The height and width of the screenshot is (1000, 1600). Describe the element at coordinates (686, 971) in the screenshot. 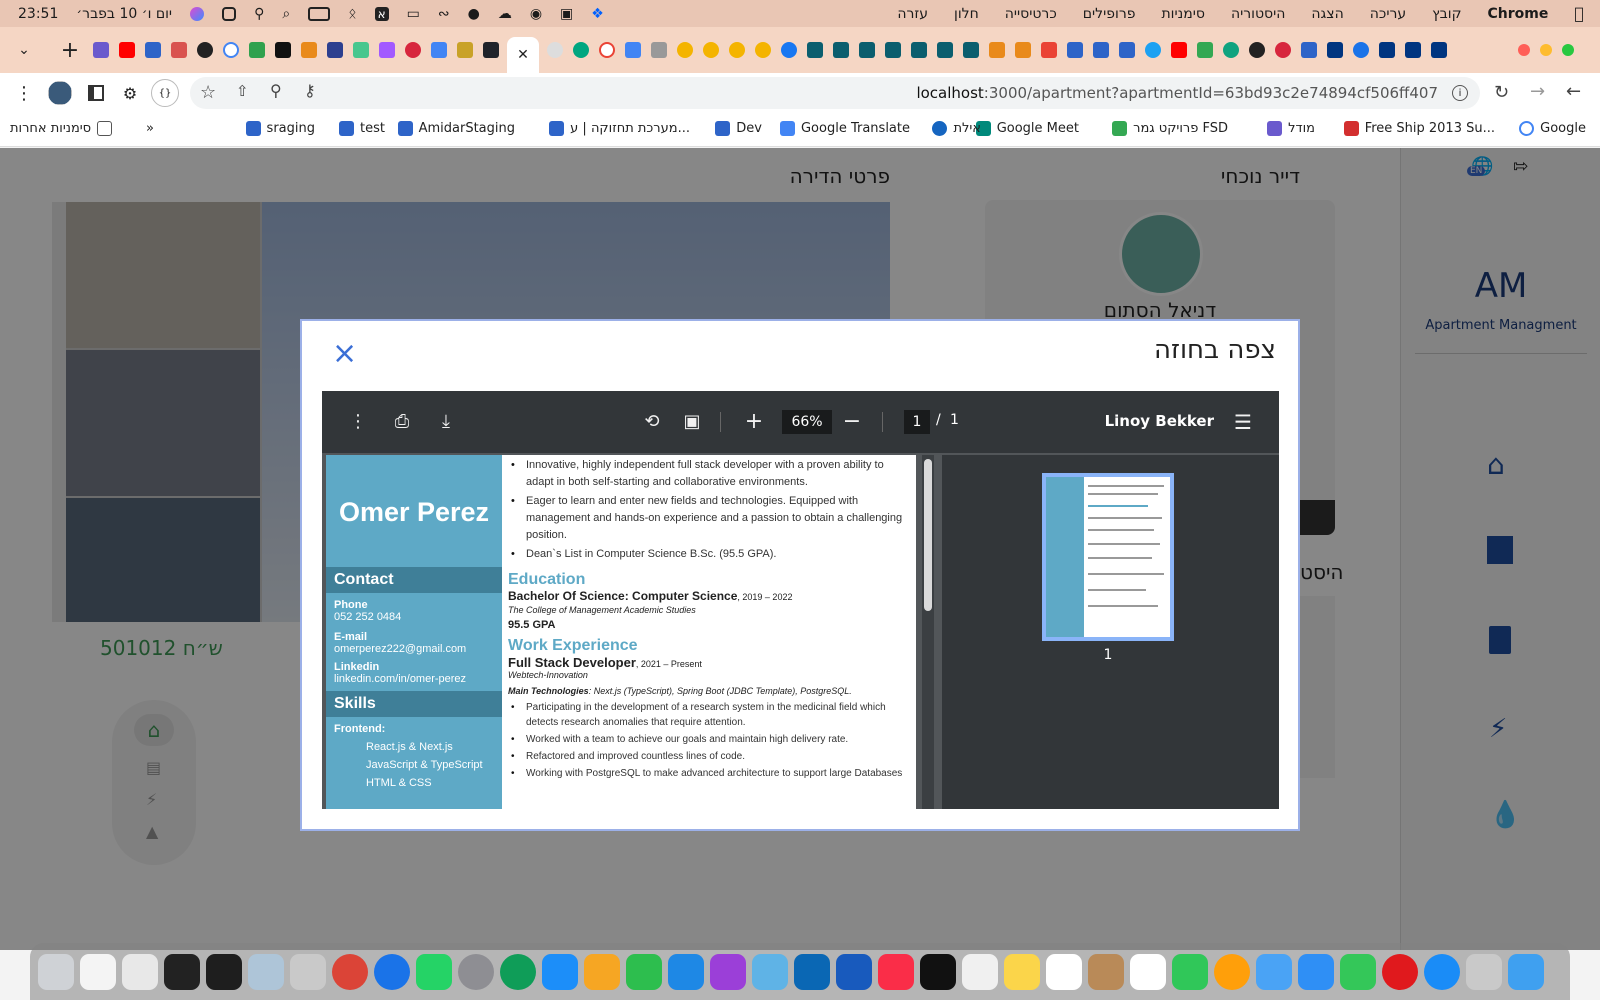

I see `keynote-app-icon` at that location.